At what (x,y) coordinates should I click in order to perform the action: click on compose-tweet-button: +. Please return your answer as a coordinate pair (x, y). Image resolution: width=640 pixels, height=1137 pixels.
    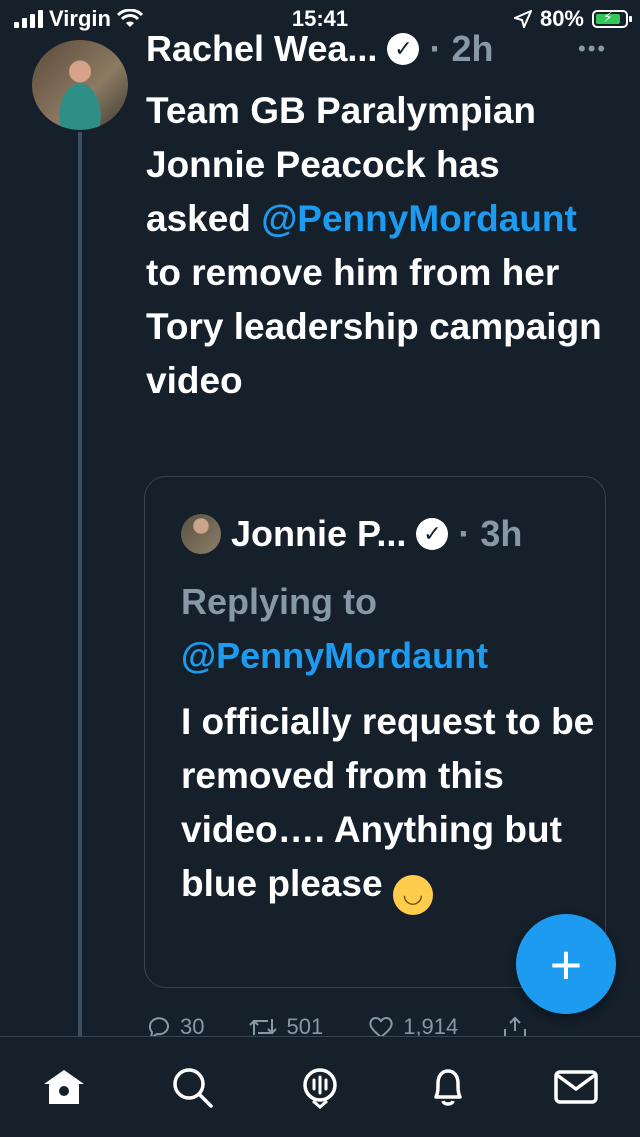
    Looking at the image, I should click on (566, 964).